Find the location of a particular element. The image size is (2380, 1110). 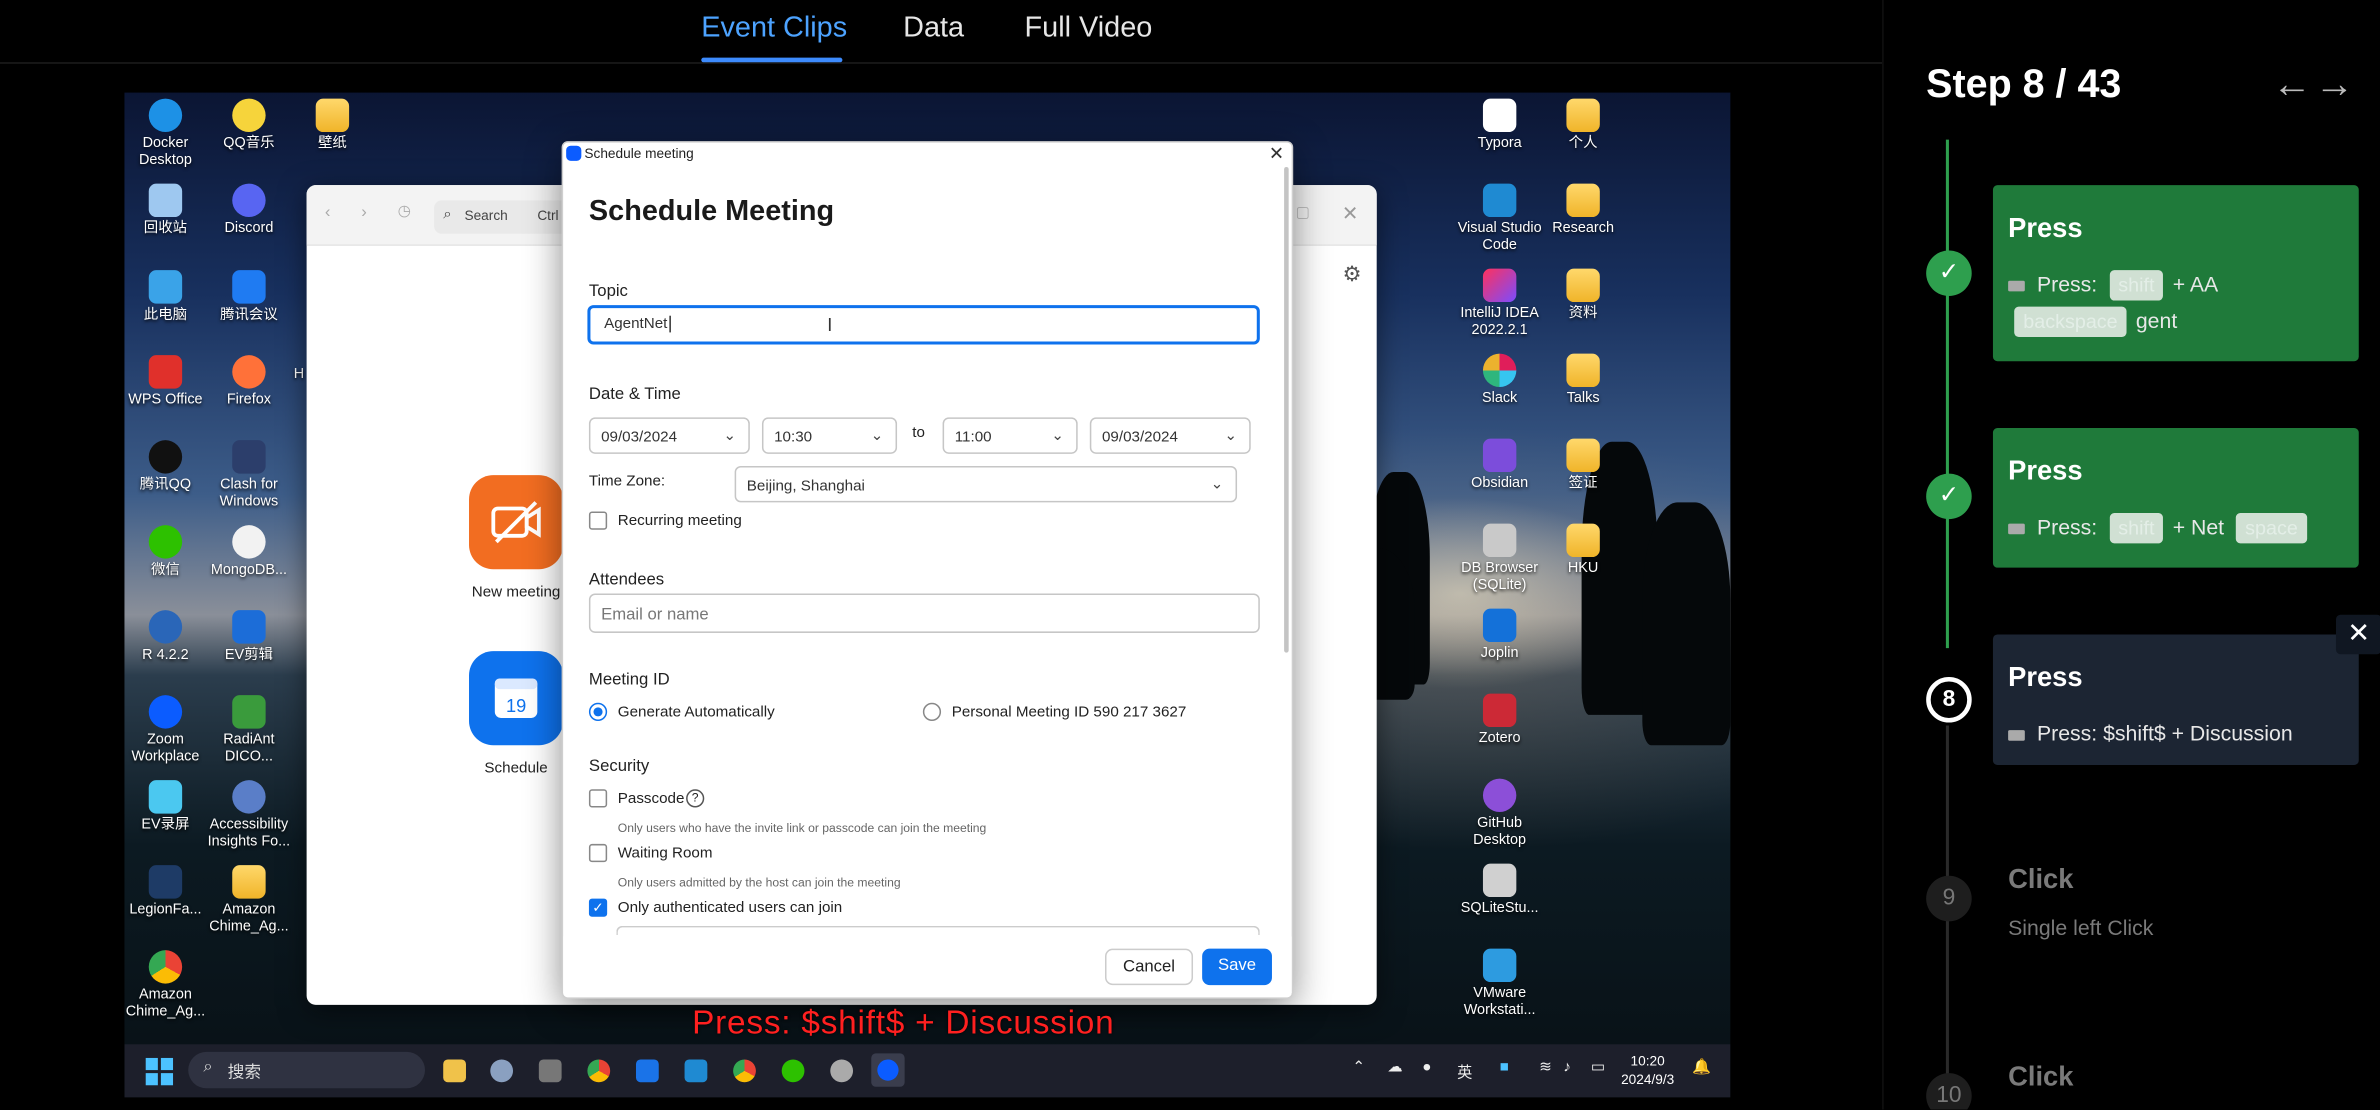

desktop-icon-personal: 个人 is located at coordinates (1583, 125).